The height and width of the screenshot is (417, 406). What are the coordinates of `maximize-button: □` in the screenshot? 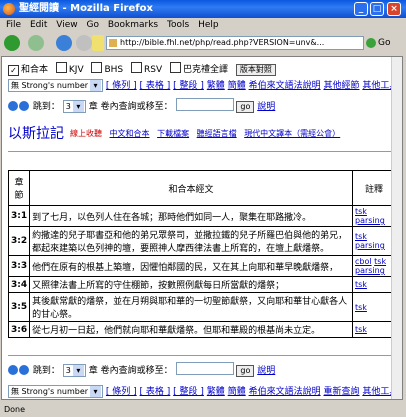 It's located at (377, 9).